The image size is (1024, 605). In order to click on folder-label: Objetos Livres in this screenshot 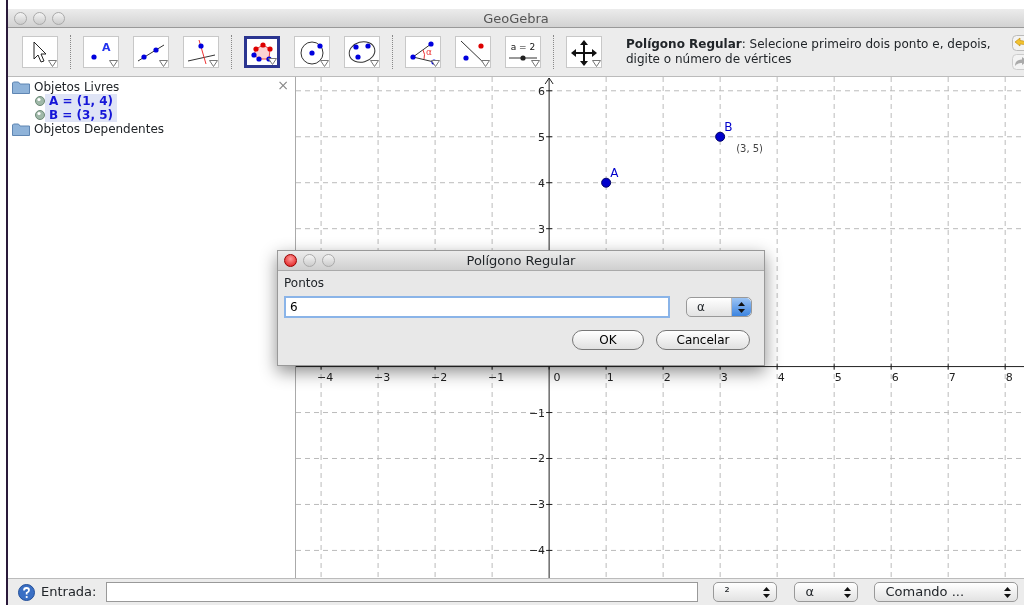, I will do `click(77, 87)`.